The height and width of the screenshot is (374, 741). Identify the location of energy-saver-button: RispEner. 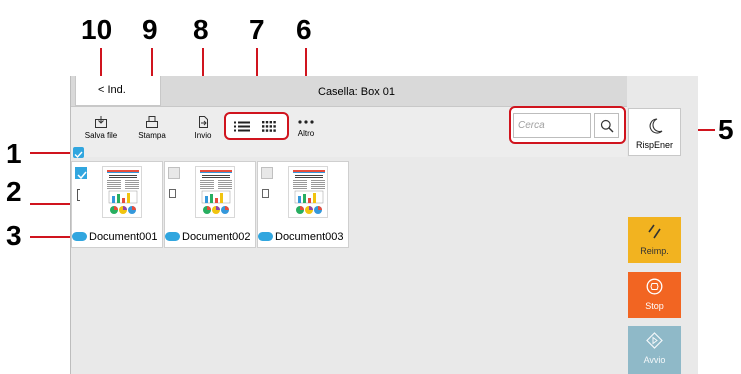
(654, 132).